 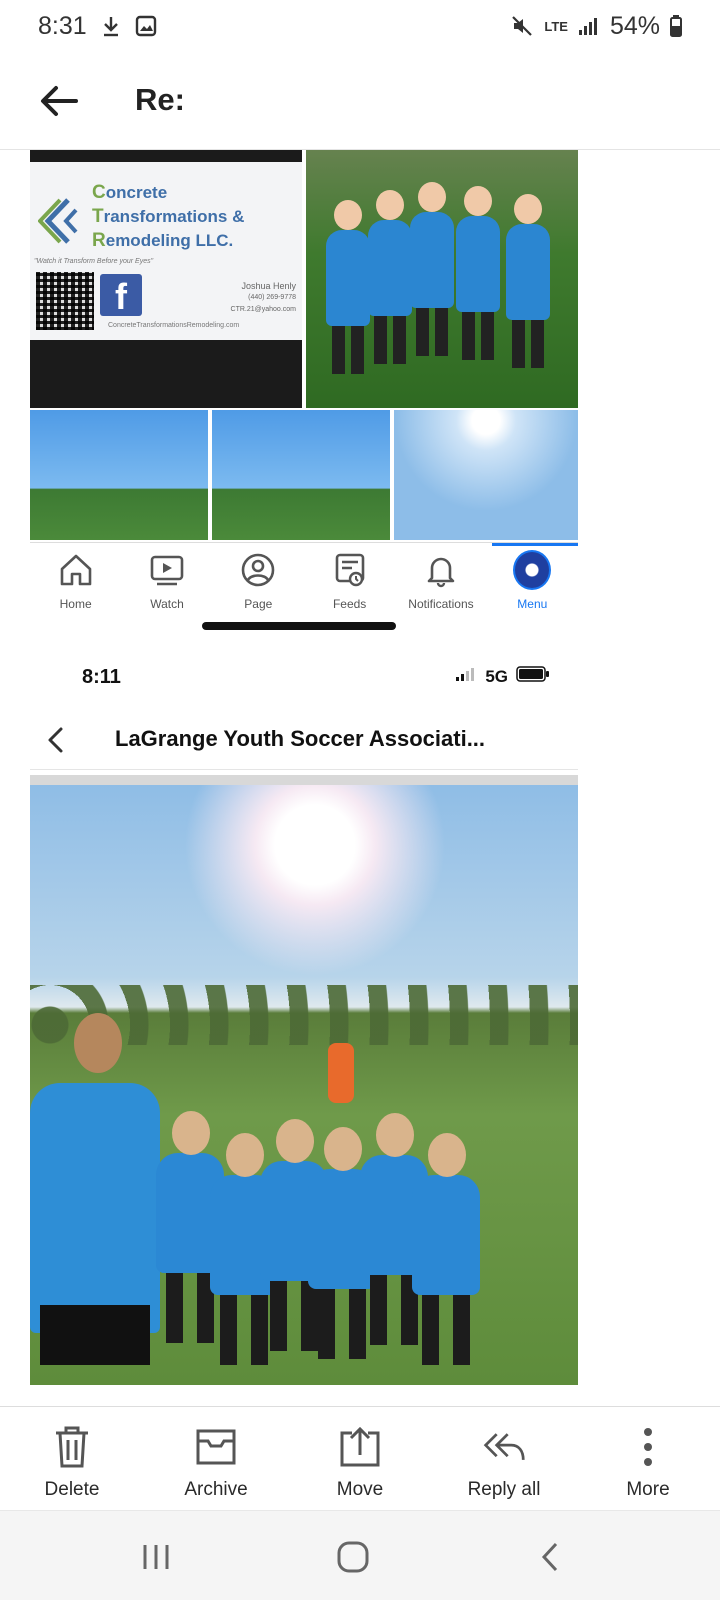 I want to click on android-nav-bar, so click(x=360, y=1555).